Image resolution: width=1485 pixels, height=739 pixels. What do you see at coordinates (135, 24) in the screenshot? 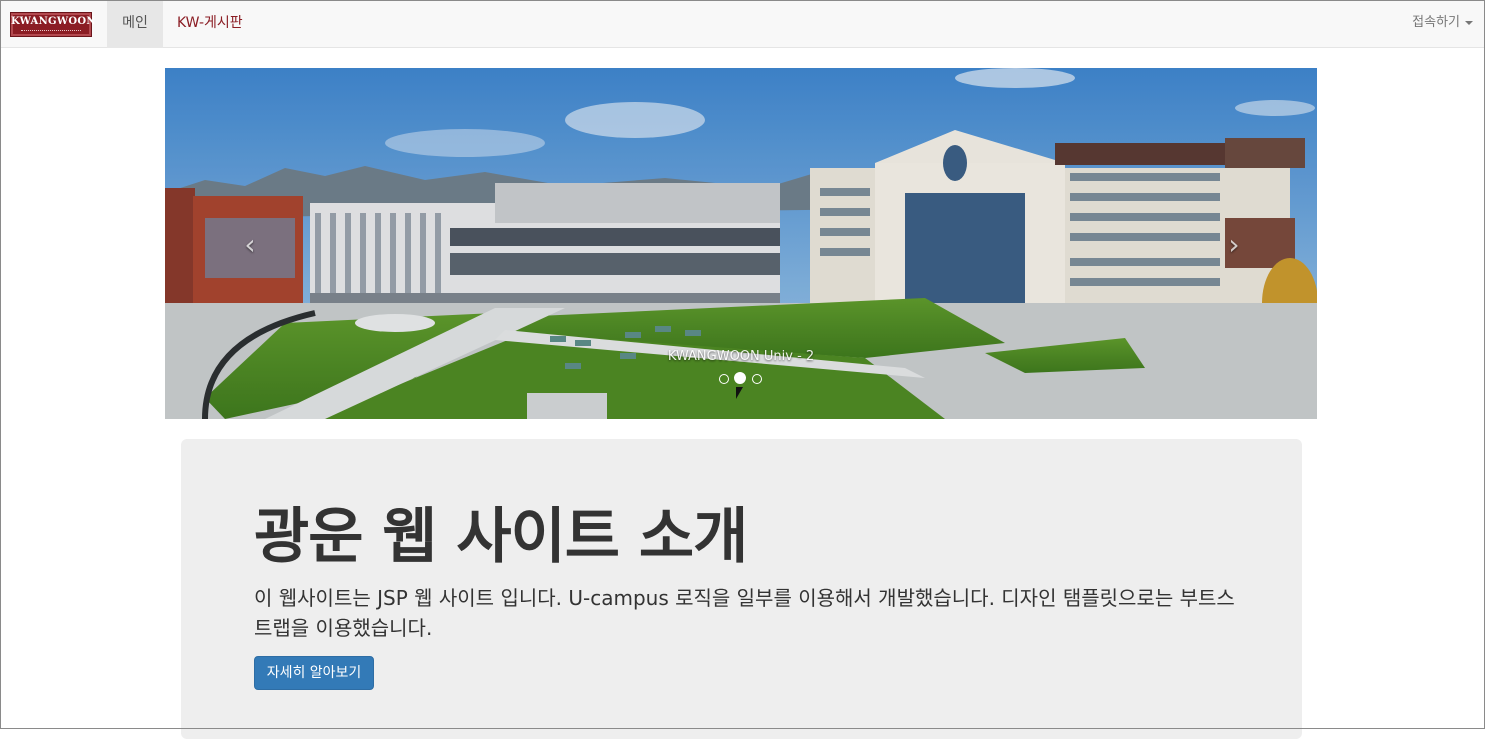
I see `nav-item-main: 메인` at bounding box center [135, 24].